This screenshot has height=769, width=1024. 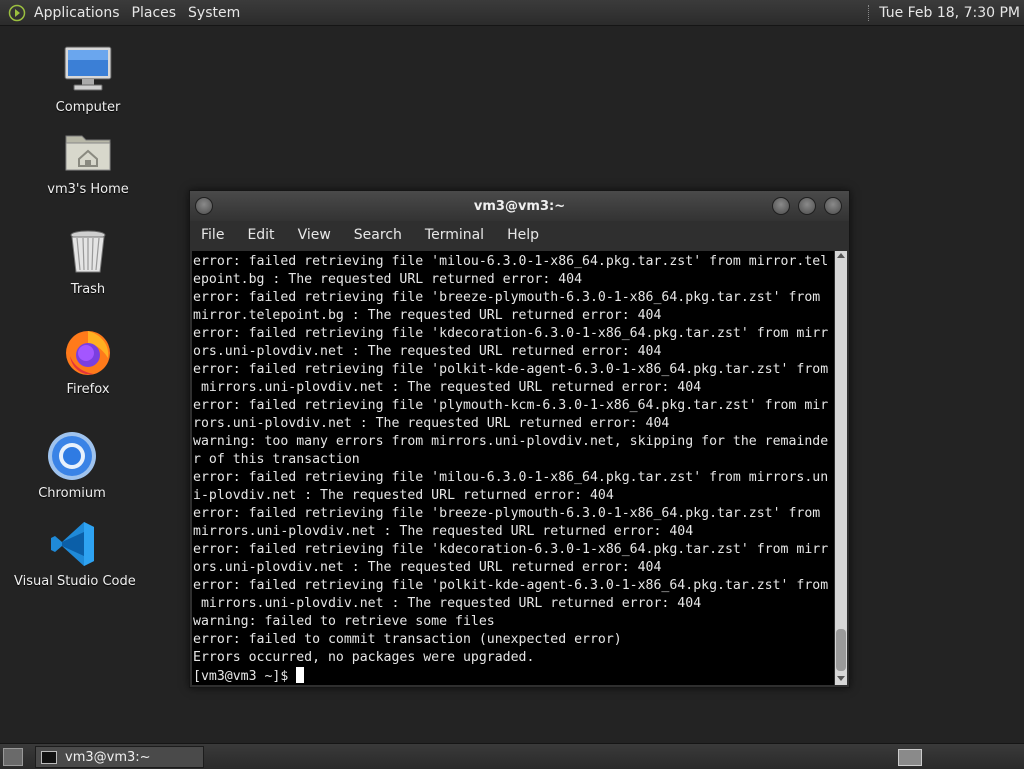 What do you see at coordinates (261, 235) in the screenshot?
I see `menu-edit: Edit` at bounding box center [261, 235].